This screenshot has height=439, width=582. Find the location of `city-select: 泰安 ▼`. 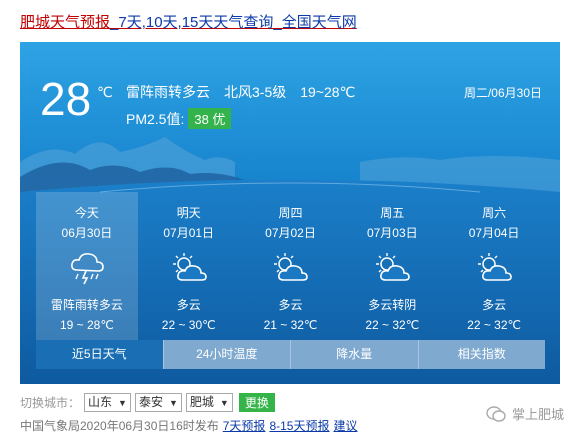

city-select: 泰安 ▼ is located at coordinates (158, 402).